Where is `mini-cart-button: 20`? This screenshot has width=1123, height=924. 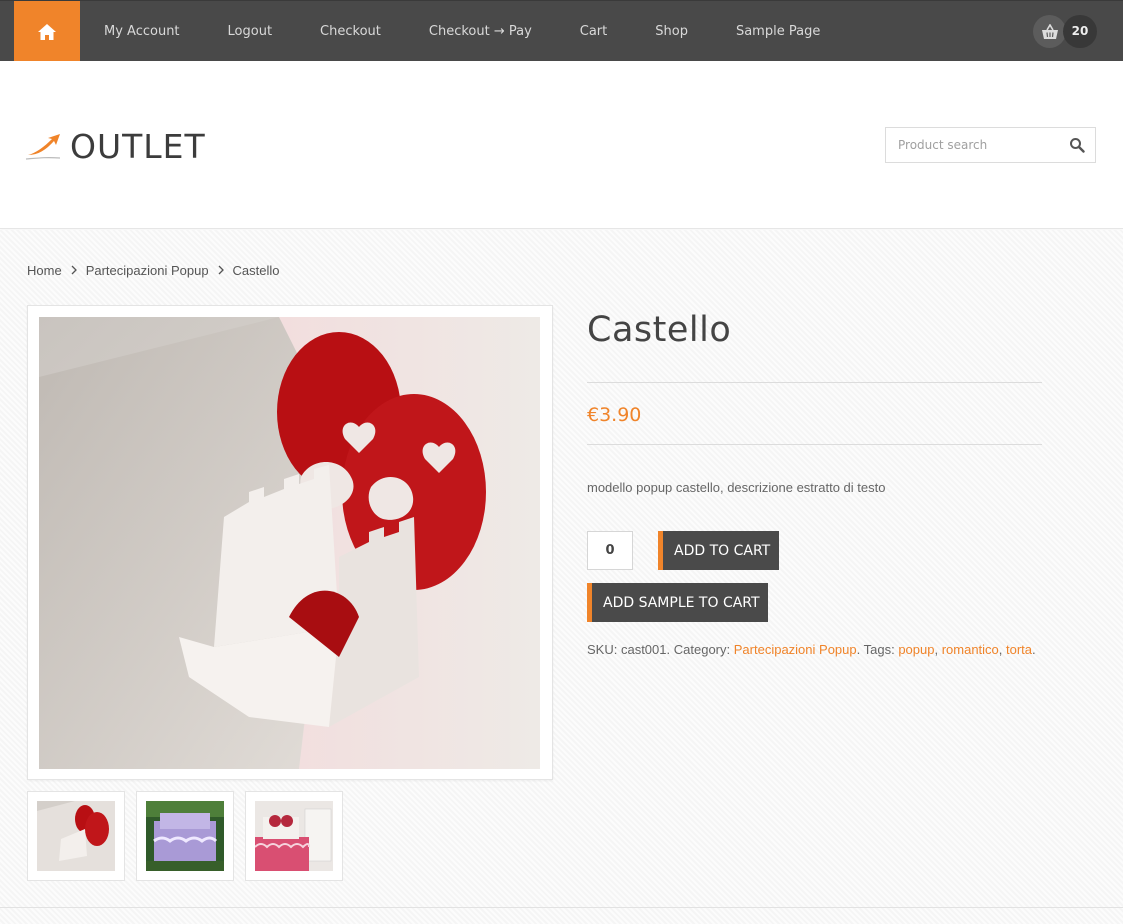
mini-cart-button: 20 is located at coordinates (1065, 31).